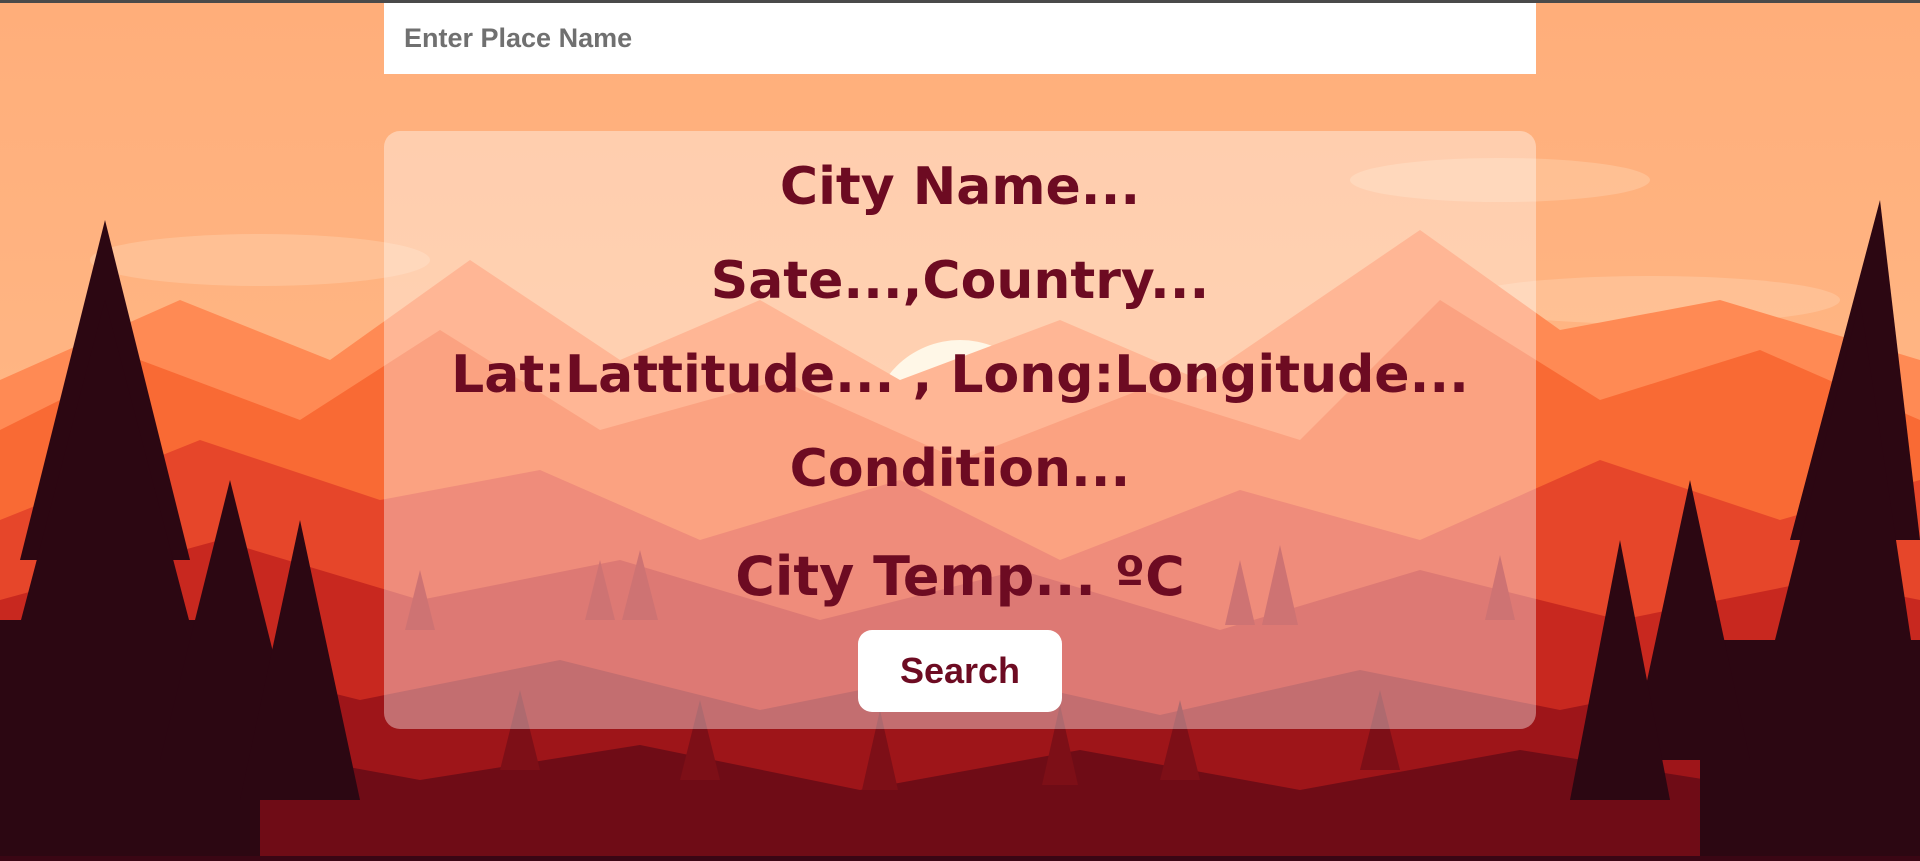 This screenshot has width=1920, height=861. Describe the element at coordinates (960, 576) in the screenshot. I see `city-temperature: City Temp... ºC` at that location.